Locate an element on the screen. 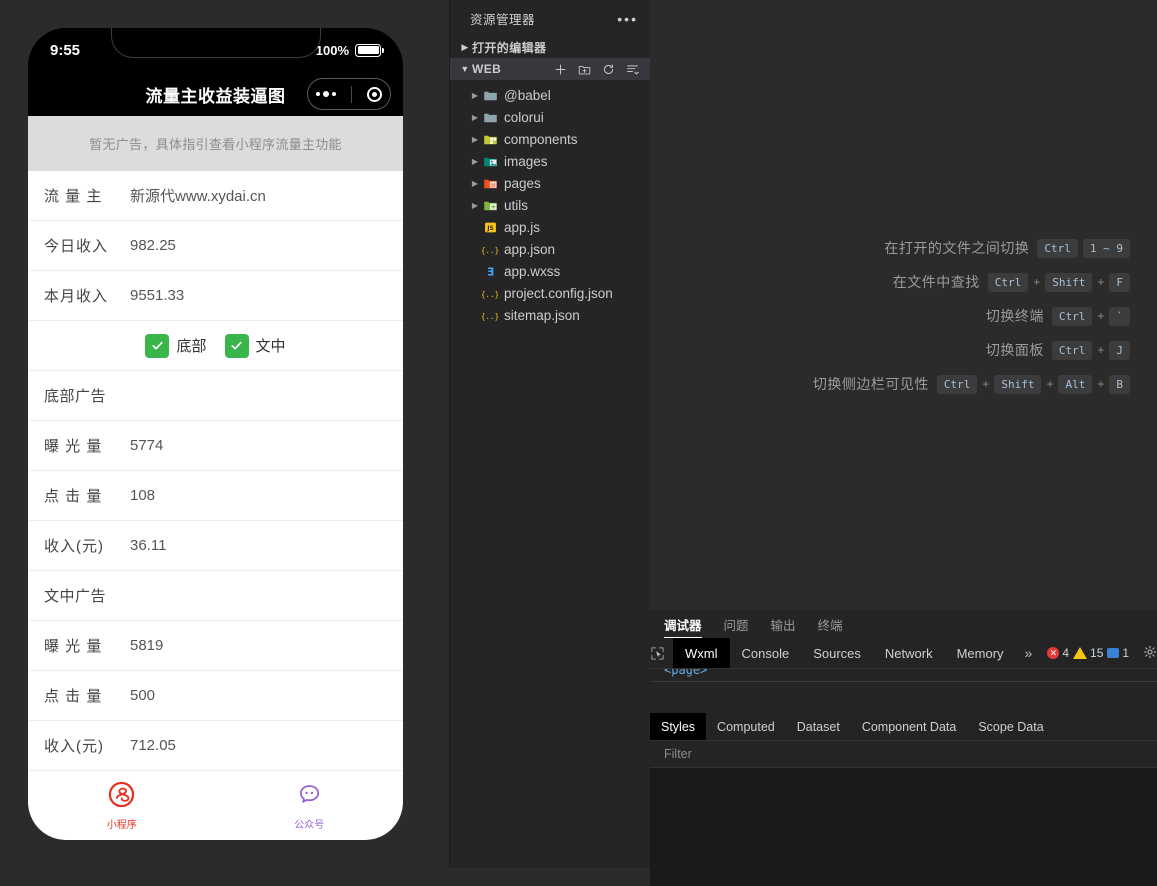 This screenshot has height=886, width=1157. tree-item-sitemap-json: {..} sitemap.json is located at coordinates (550, 315).